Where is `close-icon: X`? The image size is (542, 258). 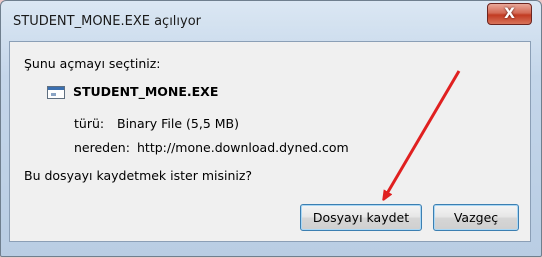 close-icon: X is located at coordinates (509, 14).